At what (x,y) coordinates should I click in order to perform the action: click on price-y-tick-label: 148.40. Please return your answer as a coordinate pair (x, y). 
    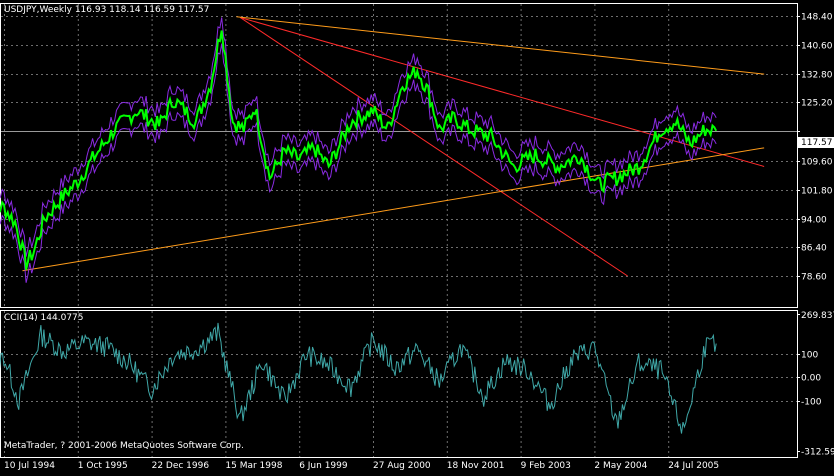
    Looking at the image, I should click on (817, 18).